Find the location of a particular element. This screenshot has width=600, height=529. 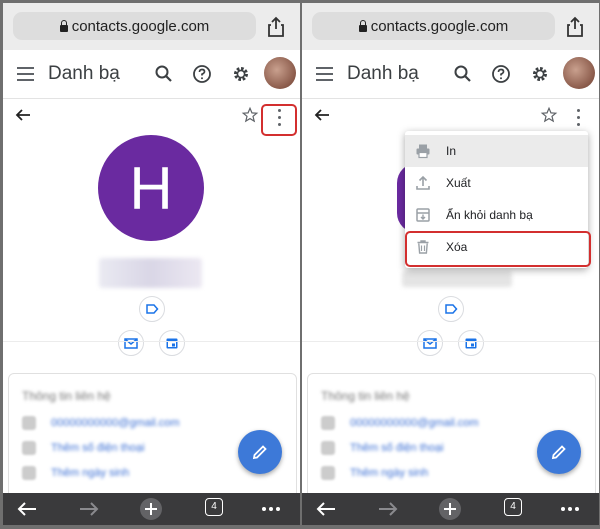

menu-item-label: Ẩn khỏi danh bạ is located at coordinates (489, 215).